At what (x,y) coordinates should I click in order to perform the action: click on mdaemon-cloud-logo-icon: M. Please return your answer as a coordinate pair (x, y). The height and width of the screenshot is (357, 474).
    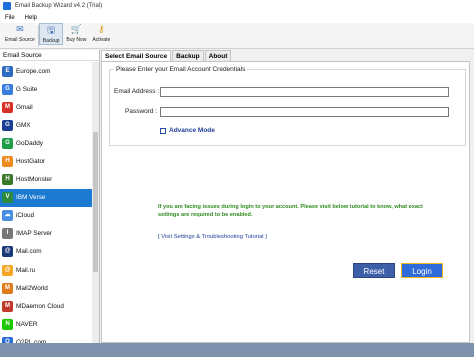
    Looking at the image, I should click on (7, 306).